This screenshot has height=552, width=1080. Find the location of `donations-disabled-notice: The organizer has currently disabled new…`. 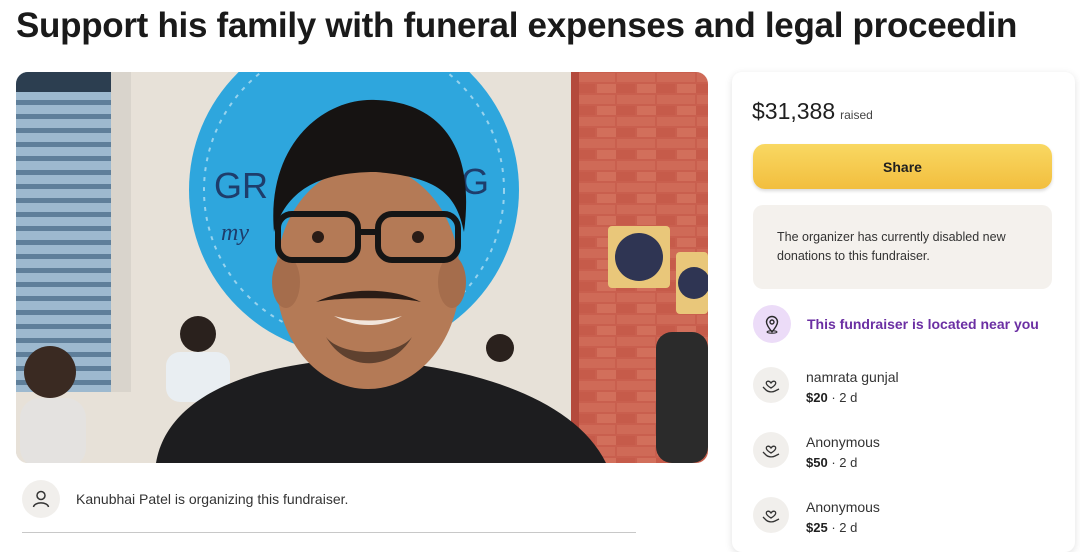

donations-disabled-notice: The organizer has currently disabled new… is located at coordinates (902, 247).